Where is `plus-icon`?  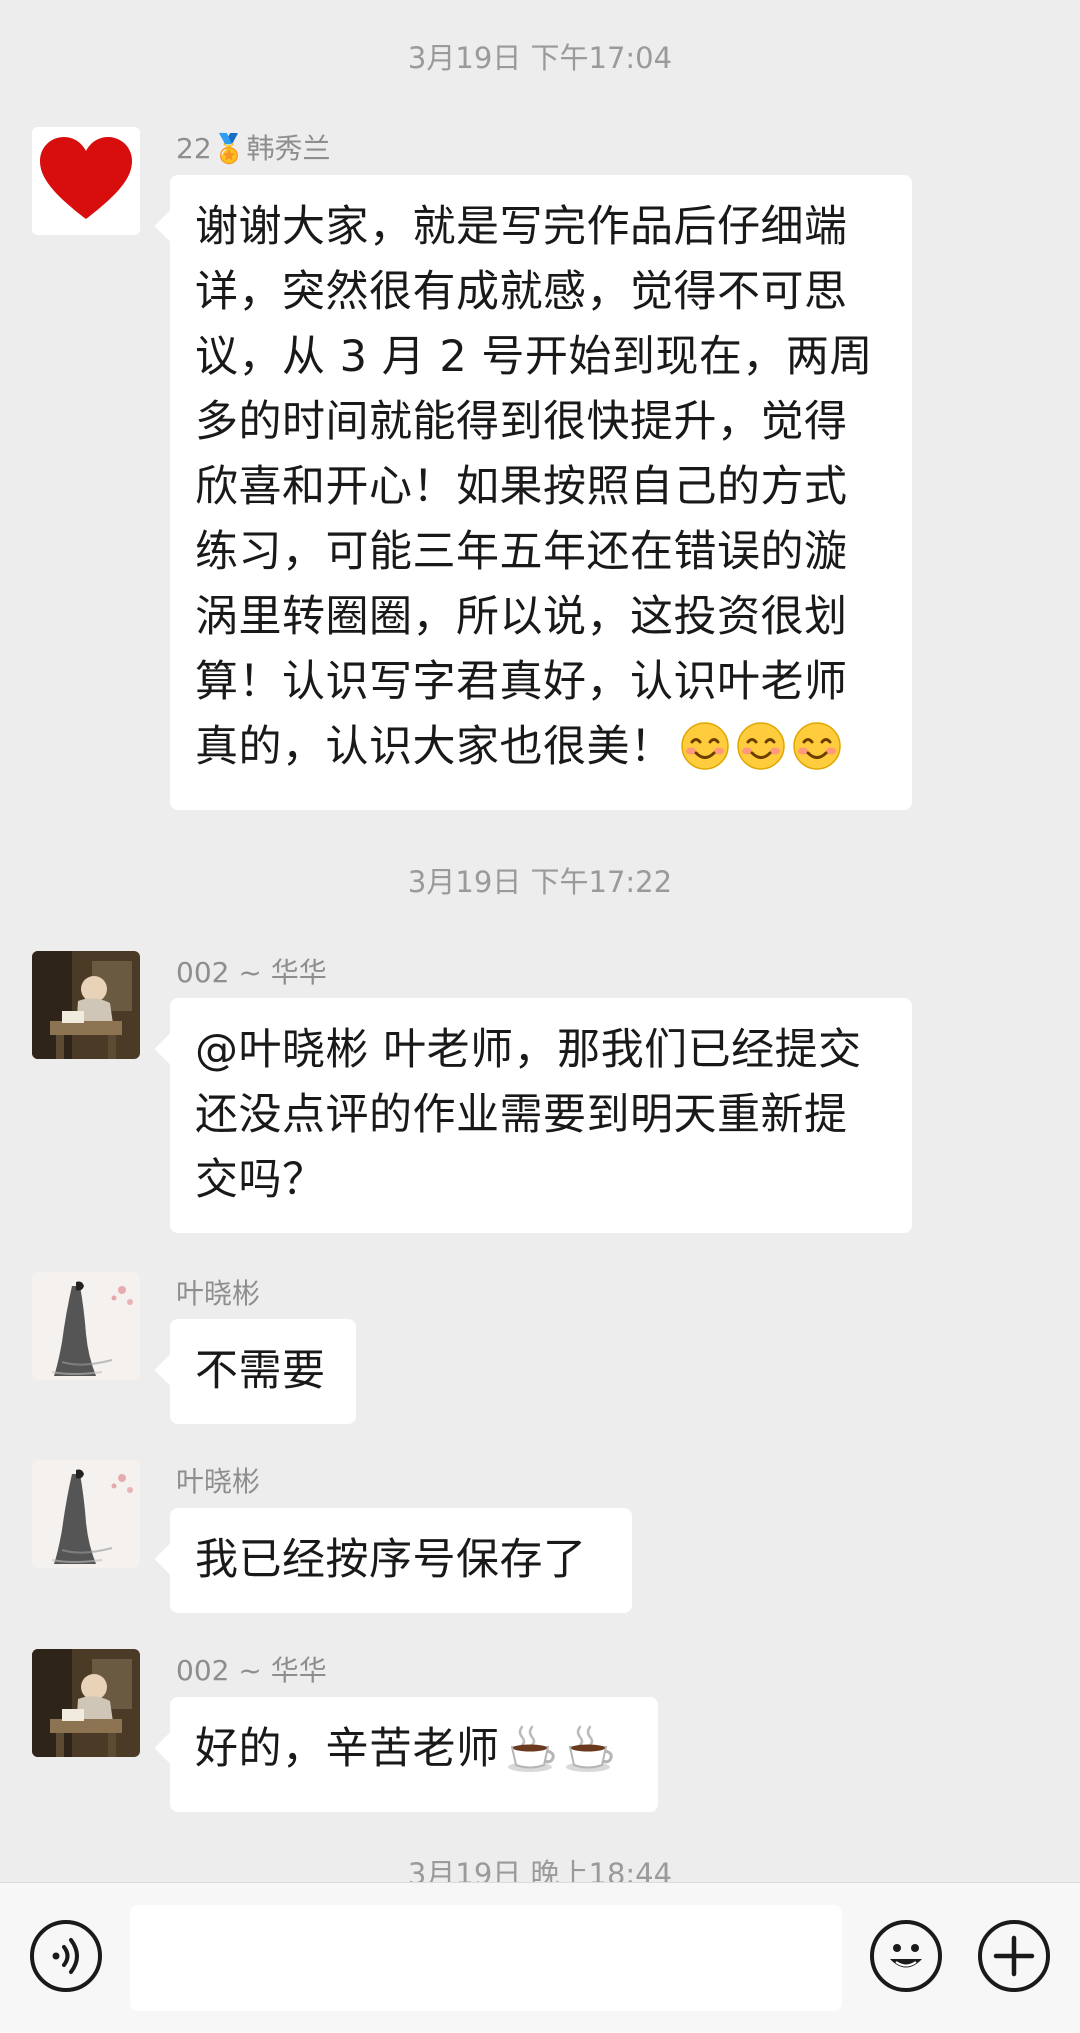 plus-icon is located at coordinates (1014, 1956).